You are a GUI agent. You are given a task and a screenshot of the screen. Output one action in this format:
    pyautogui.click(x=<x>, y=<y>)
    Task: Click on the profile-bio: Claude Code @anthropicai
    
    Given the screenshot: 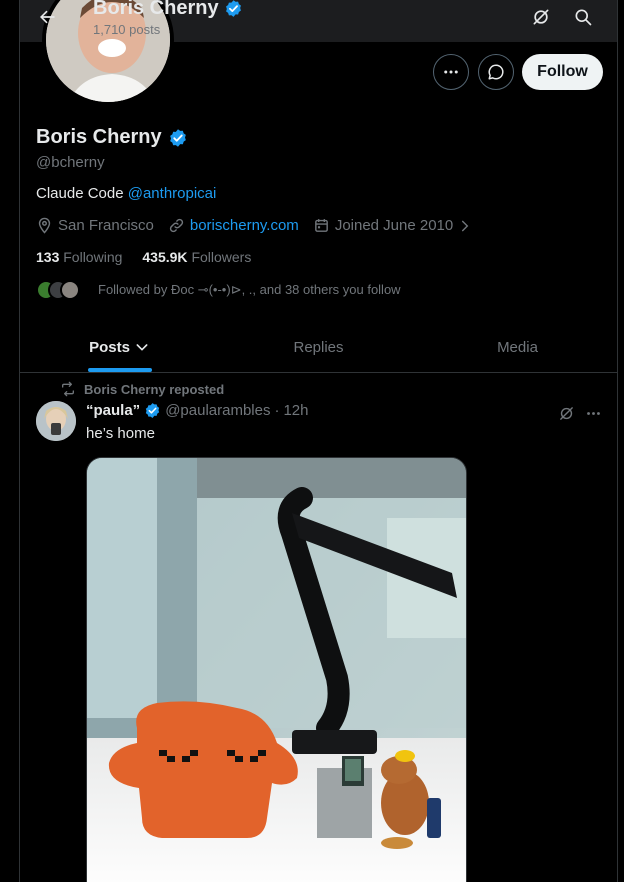 What is the action you would take?
    pyautogui.click(x=126, y=193)
    